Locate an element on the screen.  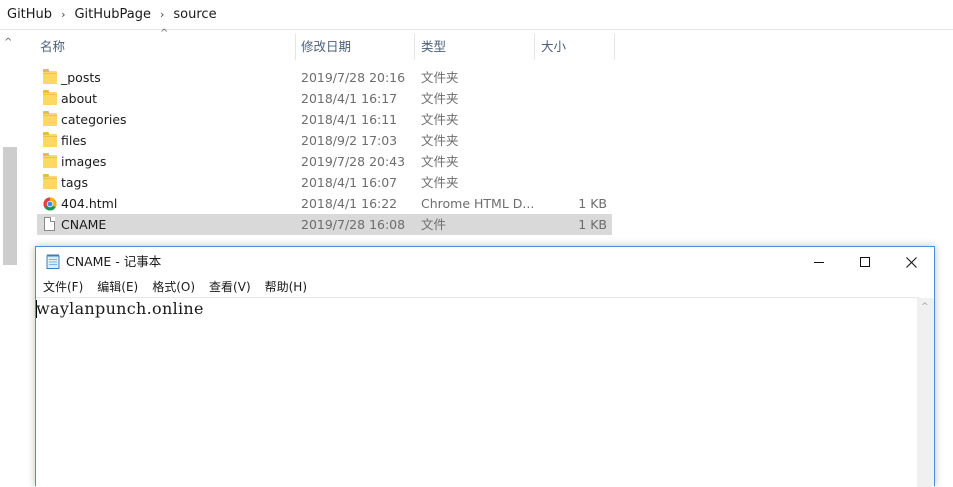
close-icon is located at coordinates (911, 262).